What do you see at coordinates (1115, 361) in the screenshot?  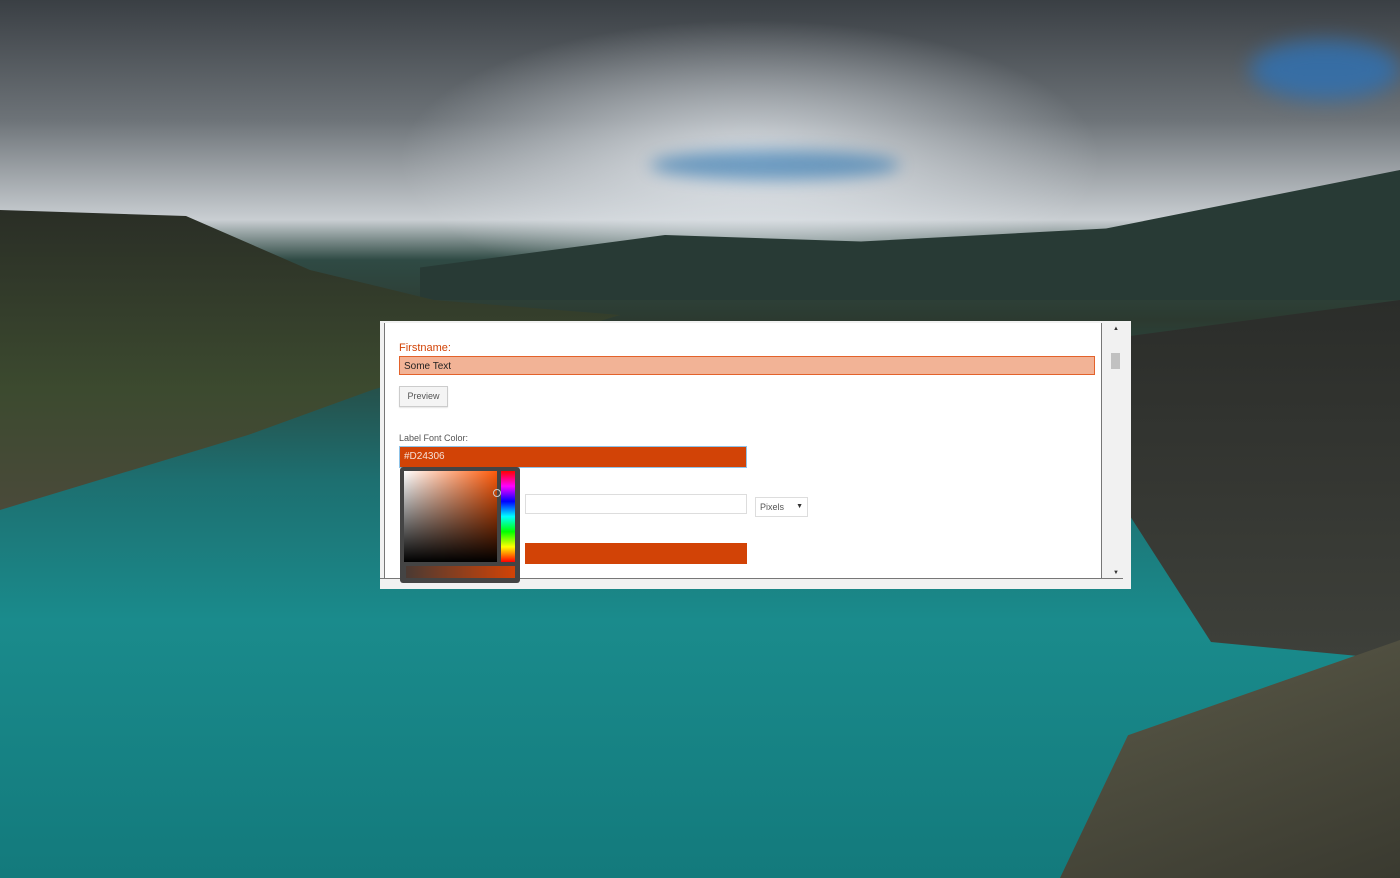 I see `scrollbar-thumb` at bounding box center [1115, 361].